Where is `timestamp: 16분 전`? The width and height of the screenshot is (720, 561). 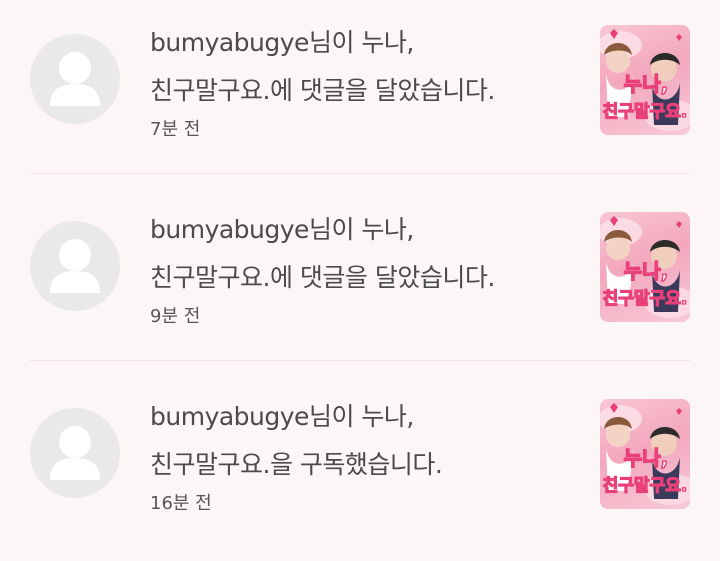 timestamp: 16분 전 is located at coordinates (181, 503).